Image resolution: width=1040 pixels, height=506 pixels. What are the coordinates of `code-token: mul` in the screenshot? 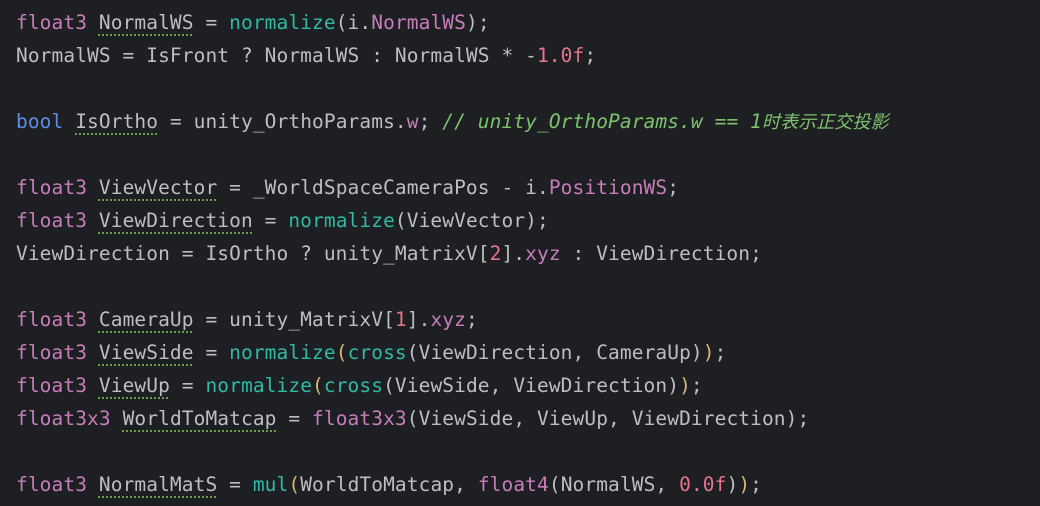 It's located at (270, 484).